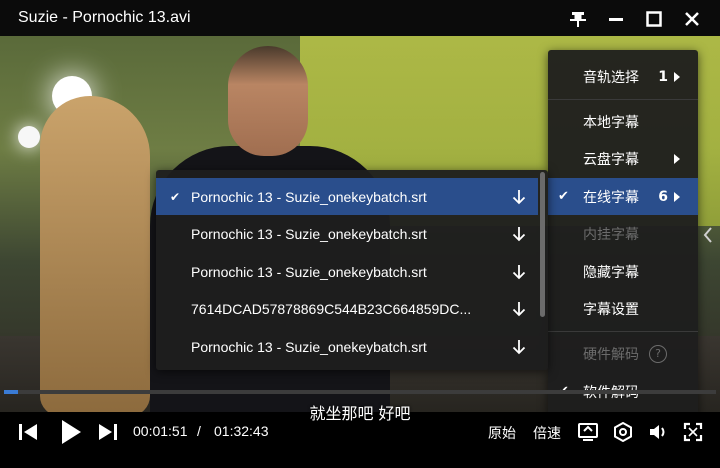 The width and height of the screenshot is (720, 468). I want to click on menu-item-cloud-subtitle: 云盘字幕, so click(623, 158).